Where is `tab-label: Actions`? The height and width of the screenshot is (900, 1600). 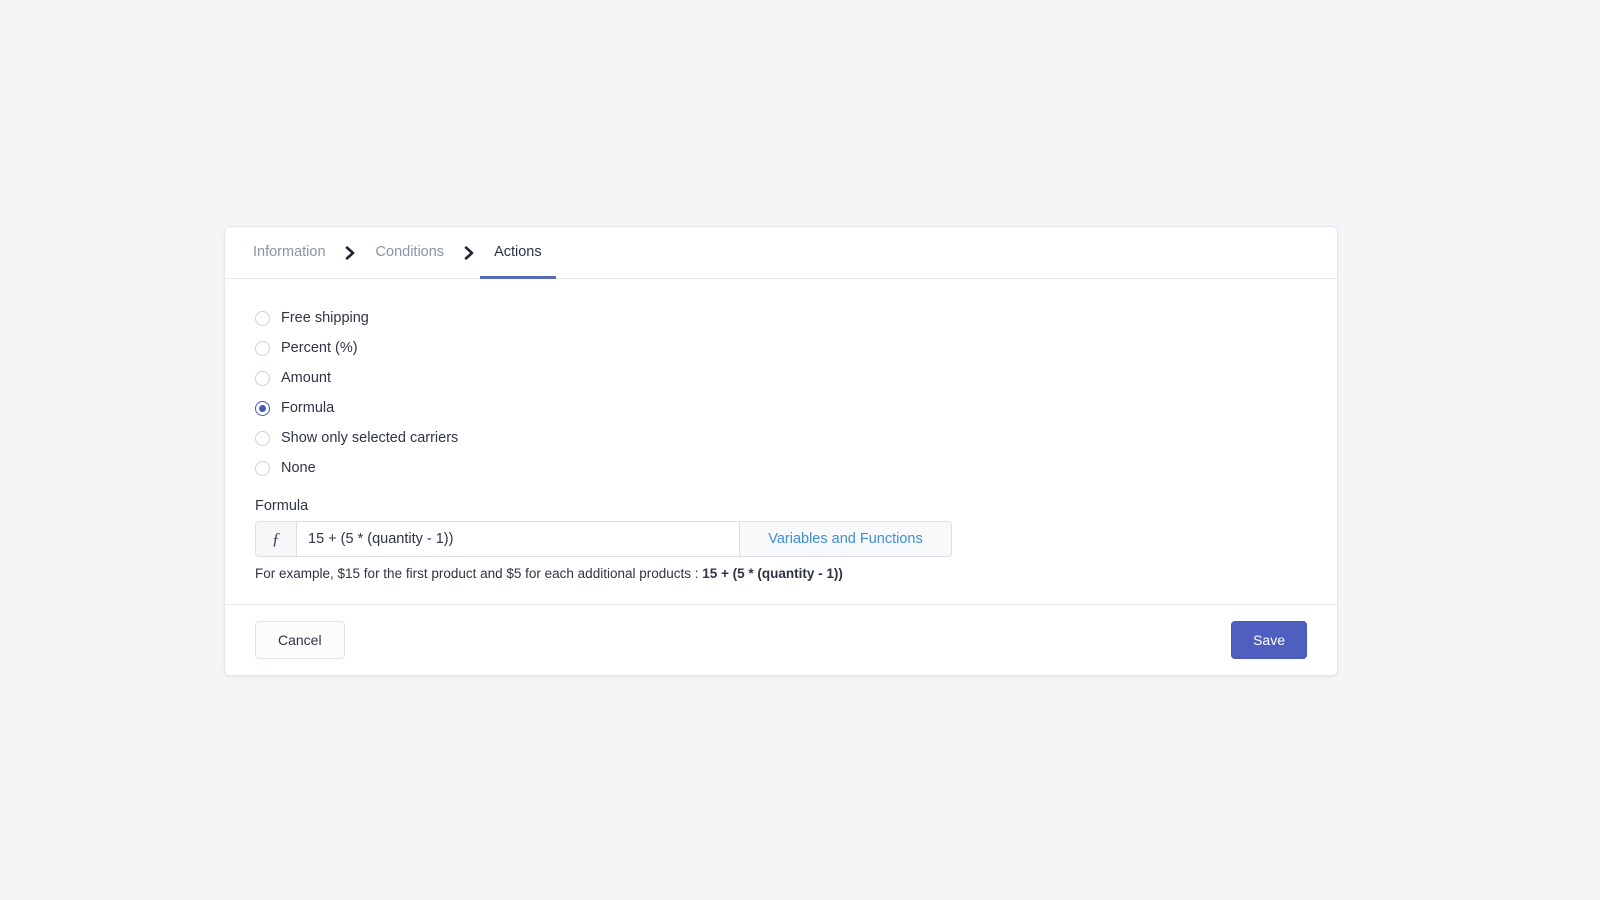
tab-label: Actions is located at coordinates (518, 252).